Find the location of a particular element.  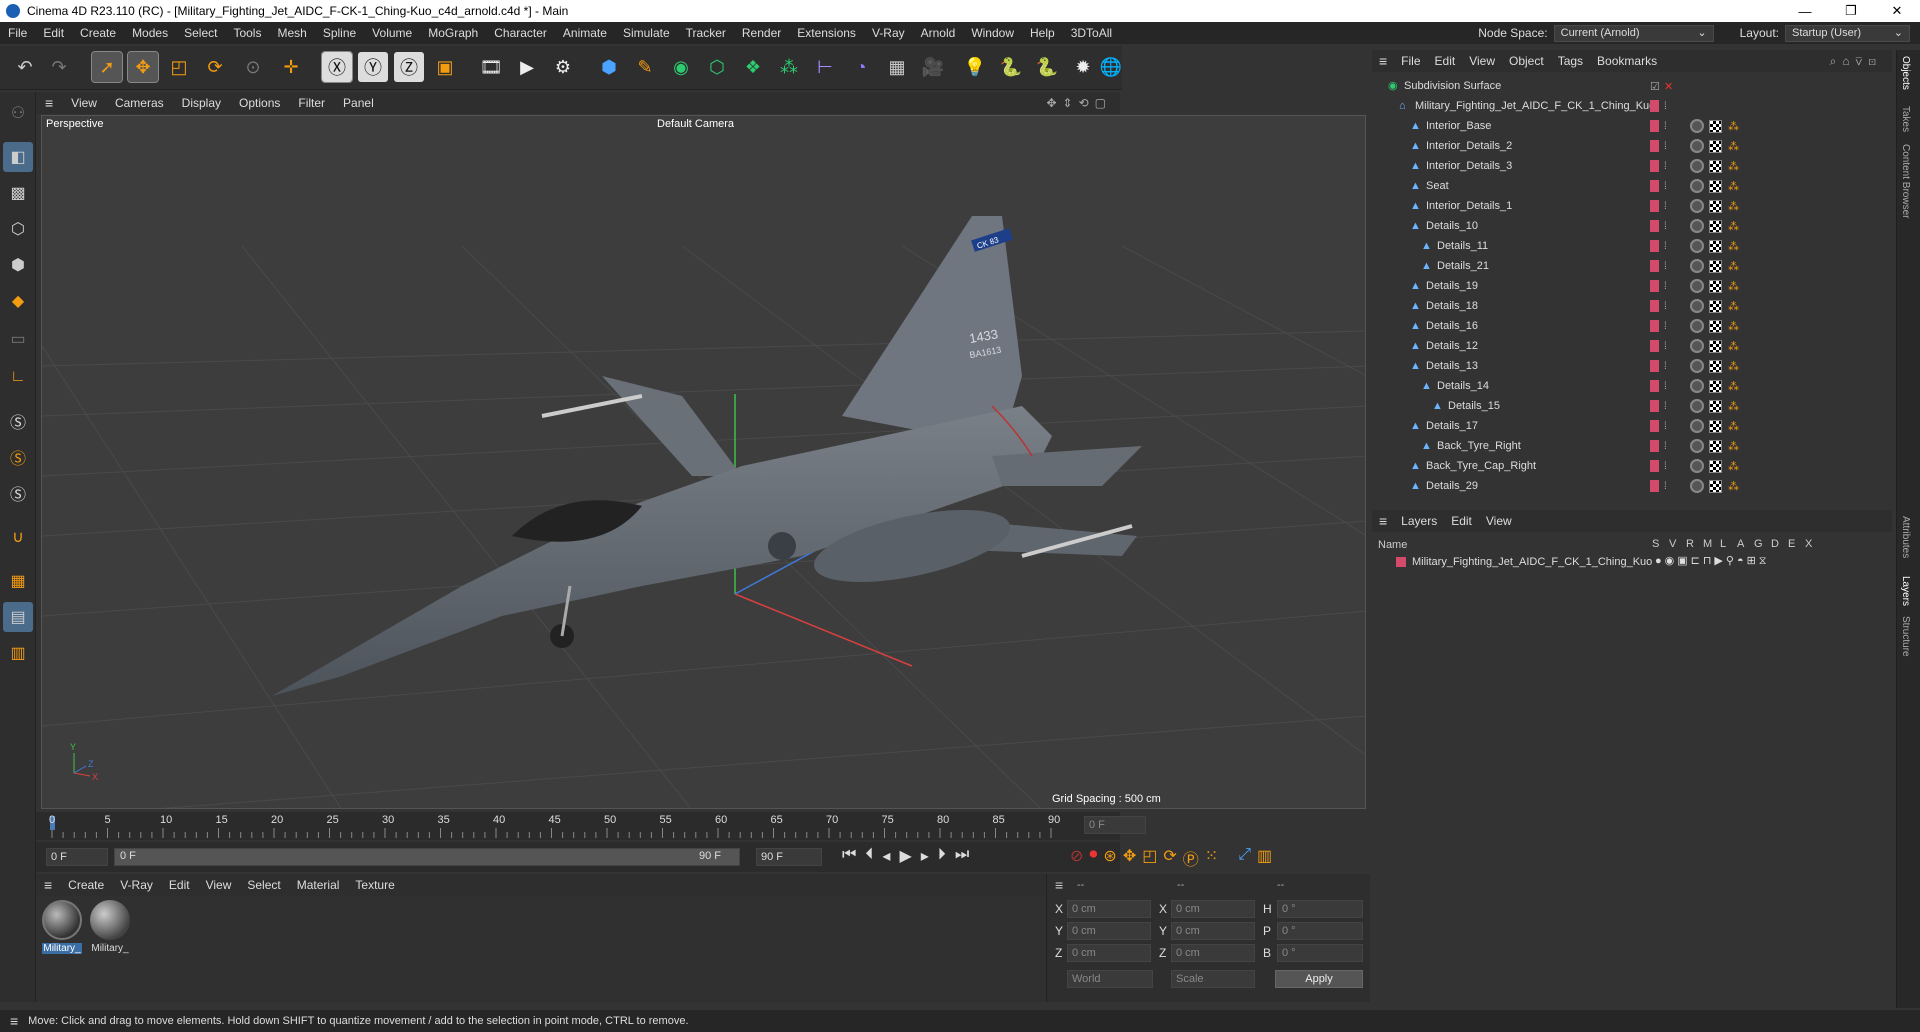

menu-3dtoall: 3DToAll is located at coordinates (1091, 33).